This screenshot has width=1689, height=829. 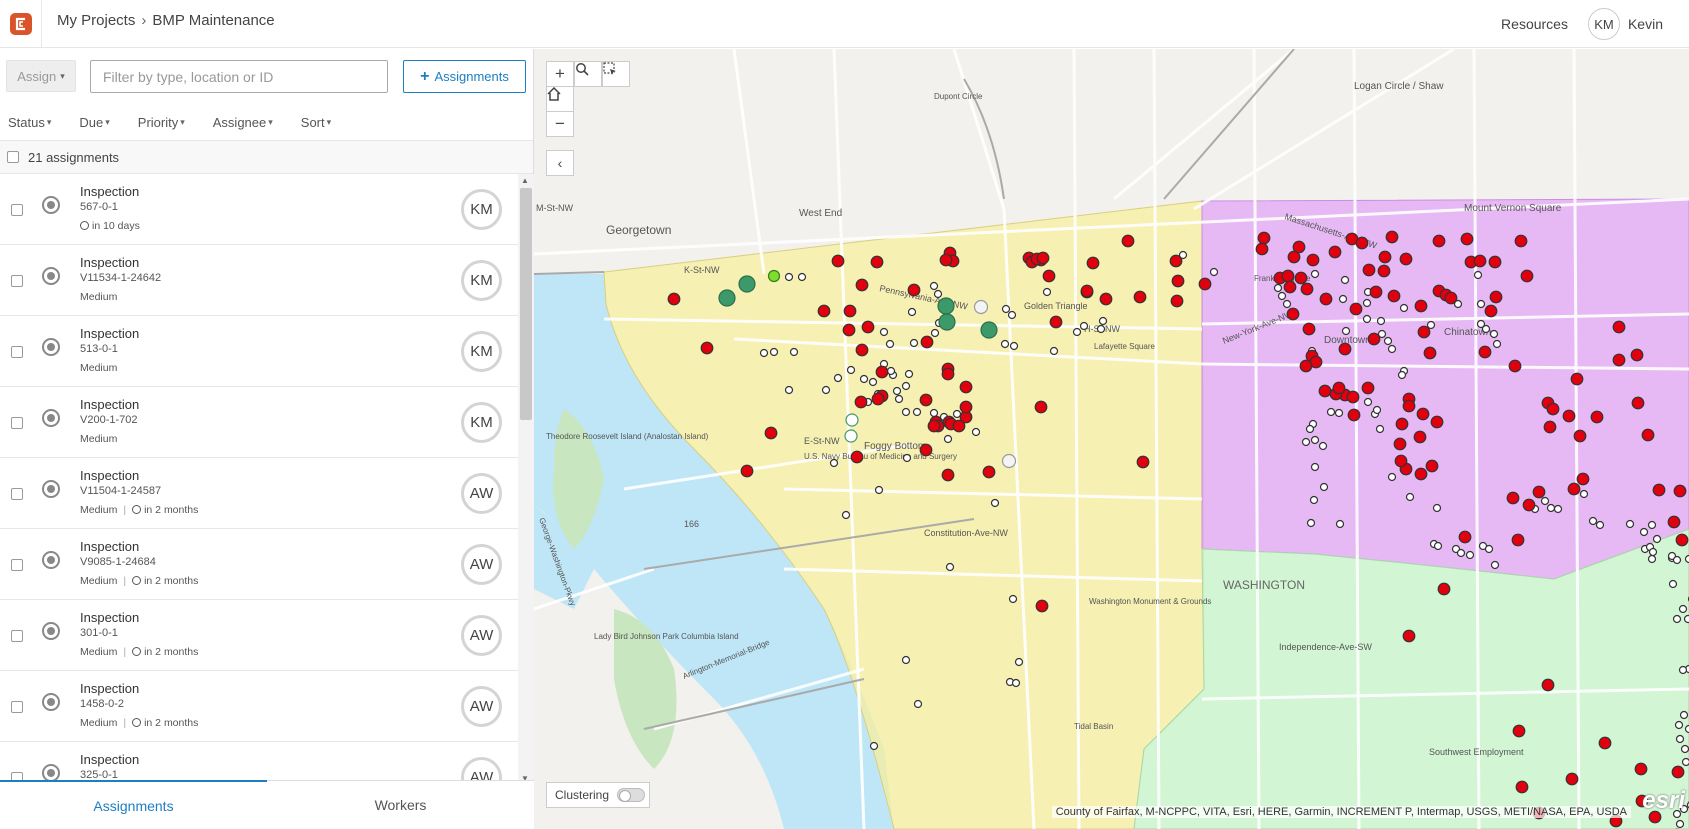 What do you see at coordinates (21, 24) in the screenshot?
I see `app-logo` at bounding box center [21, 24].